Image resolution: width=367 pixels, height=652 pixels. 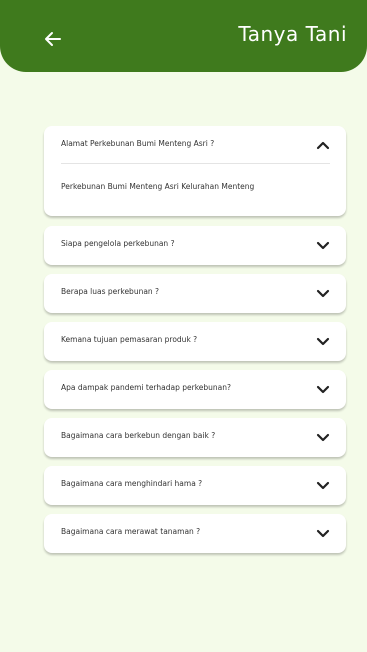 I want to click on faq-question: Siapa pengelola perkebunan ?, so click(x=118, y=243).